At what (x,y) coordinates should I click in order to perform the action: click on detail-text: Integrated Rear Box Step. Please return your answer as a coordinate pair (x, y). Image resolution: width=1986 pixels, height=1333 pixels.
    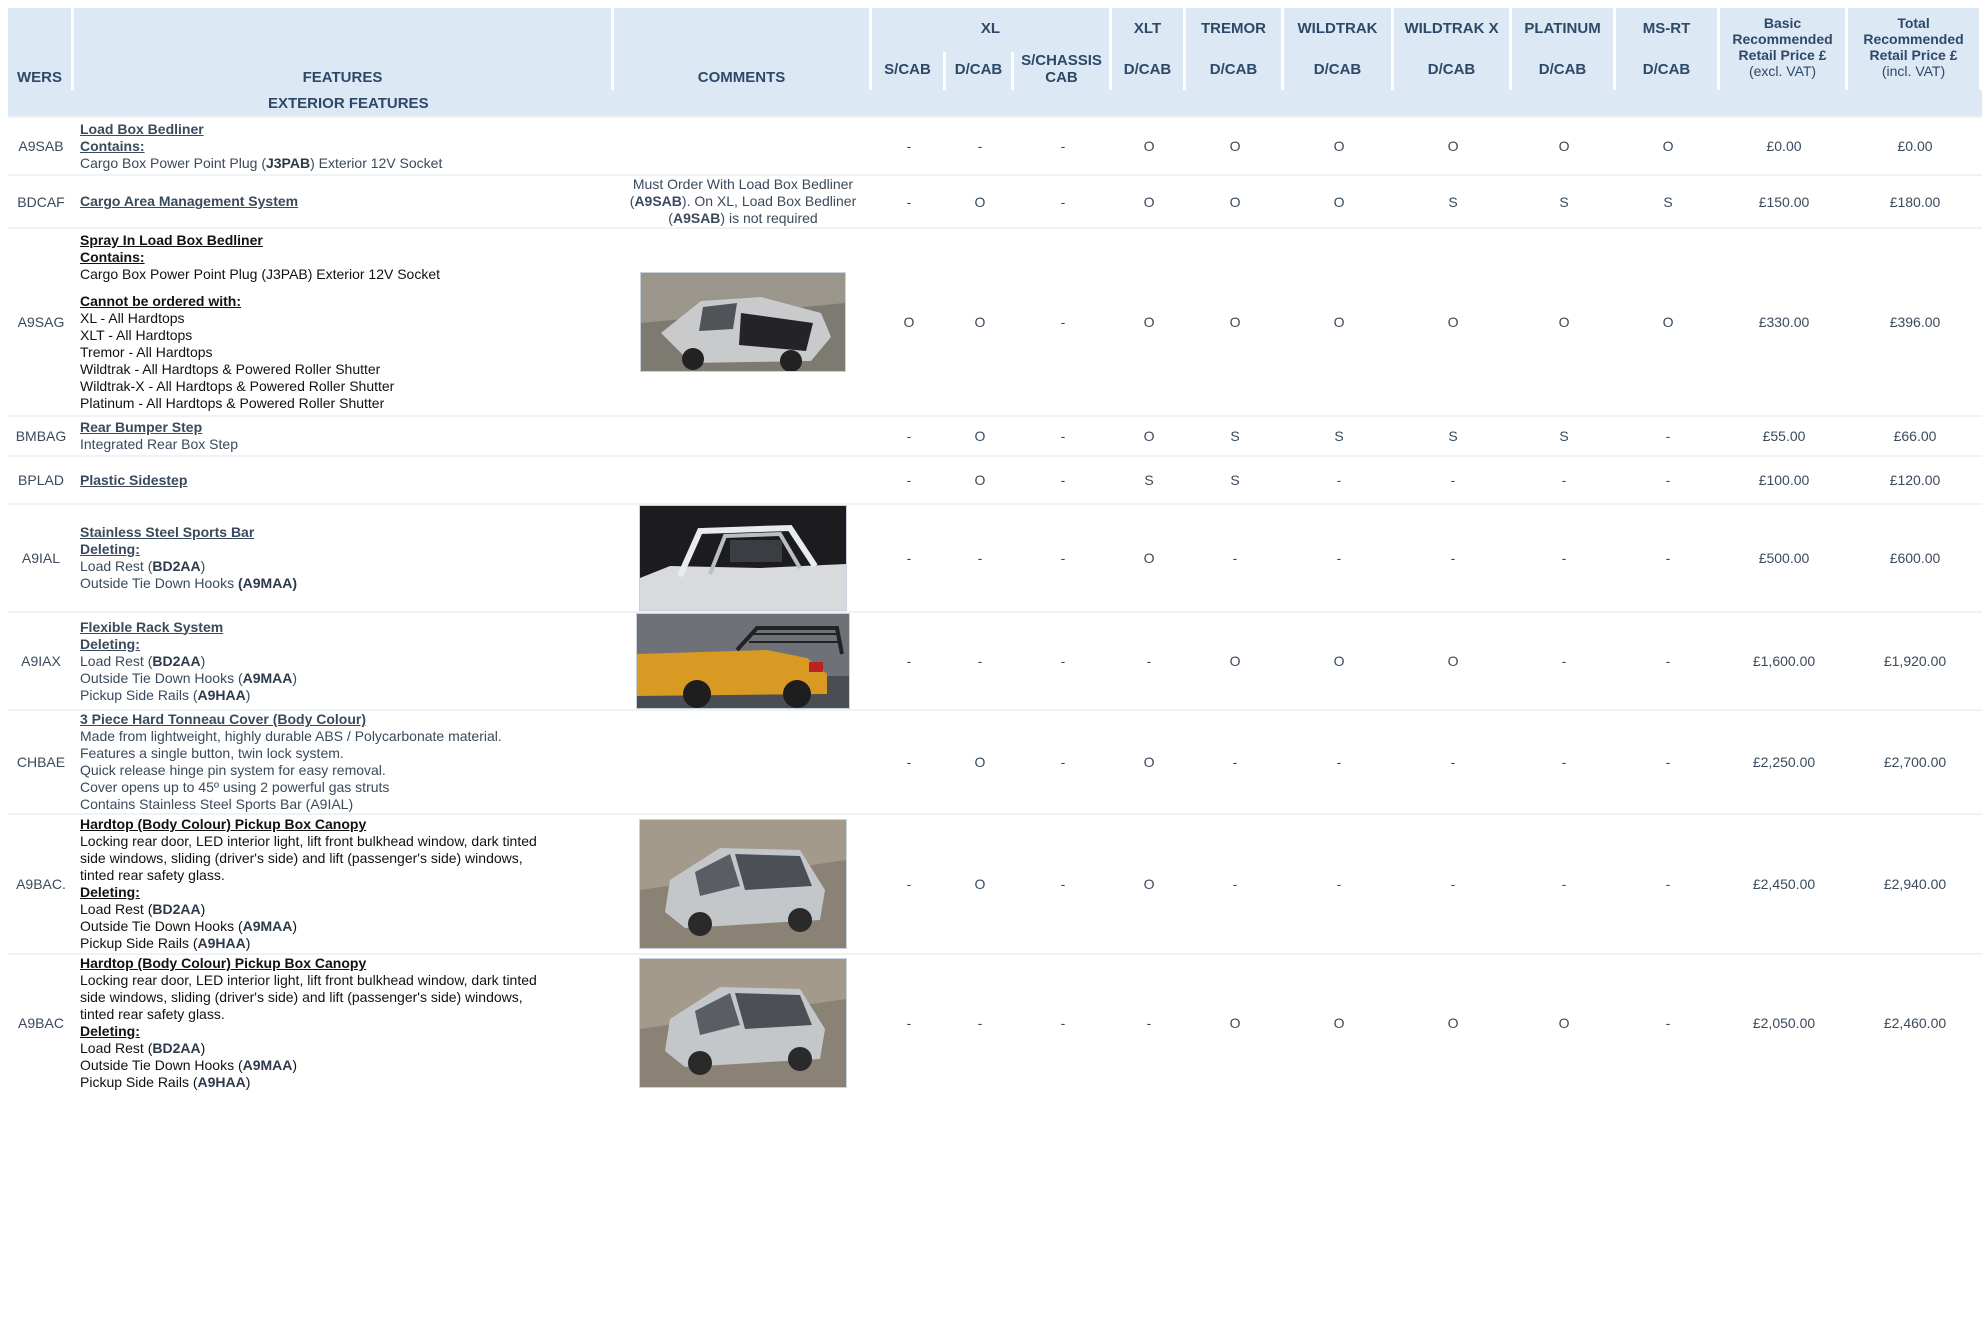
    Looking at the image, I should click on (159, 444).